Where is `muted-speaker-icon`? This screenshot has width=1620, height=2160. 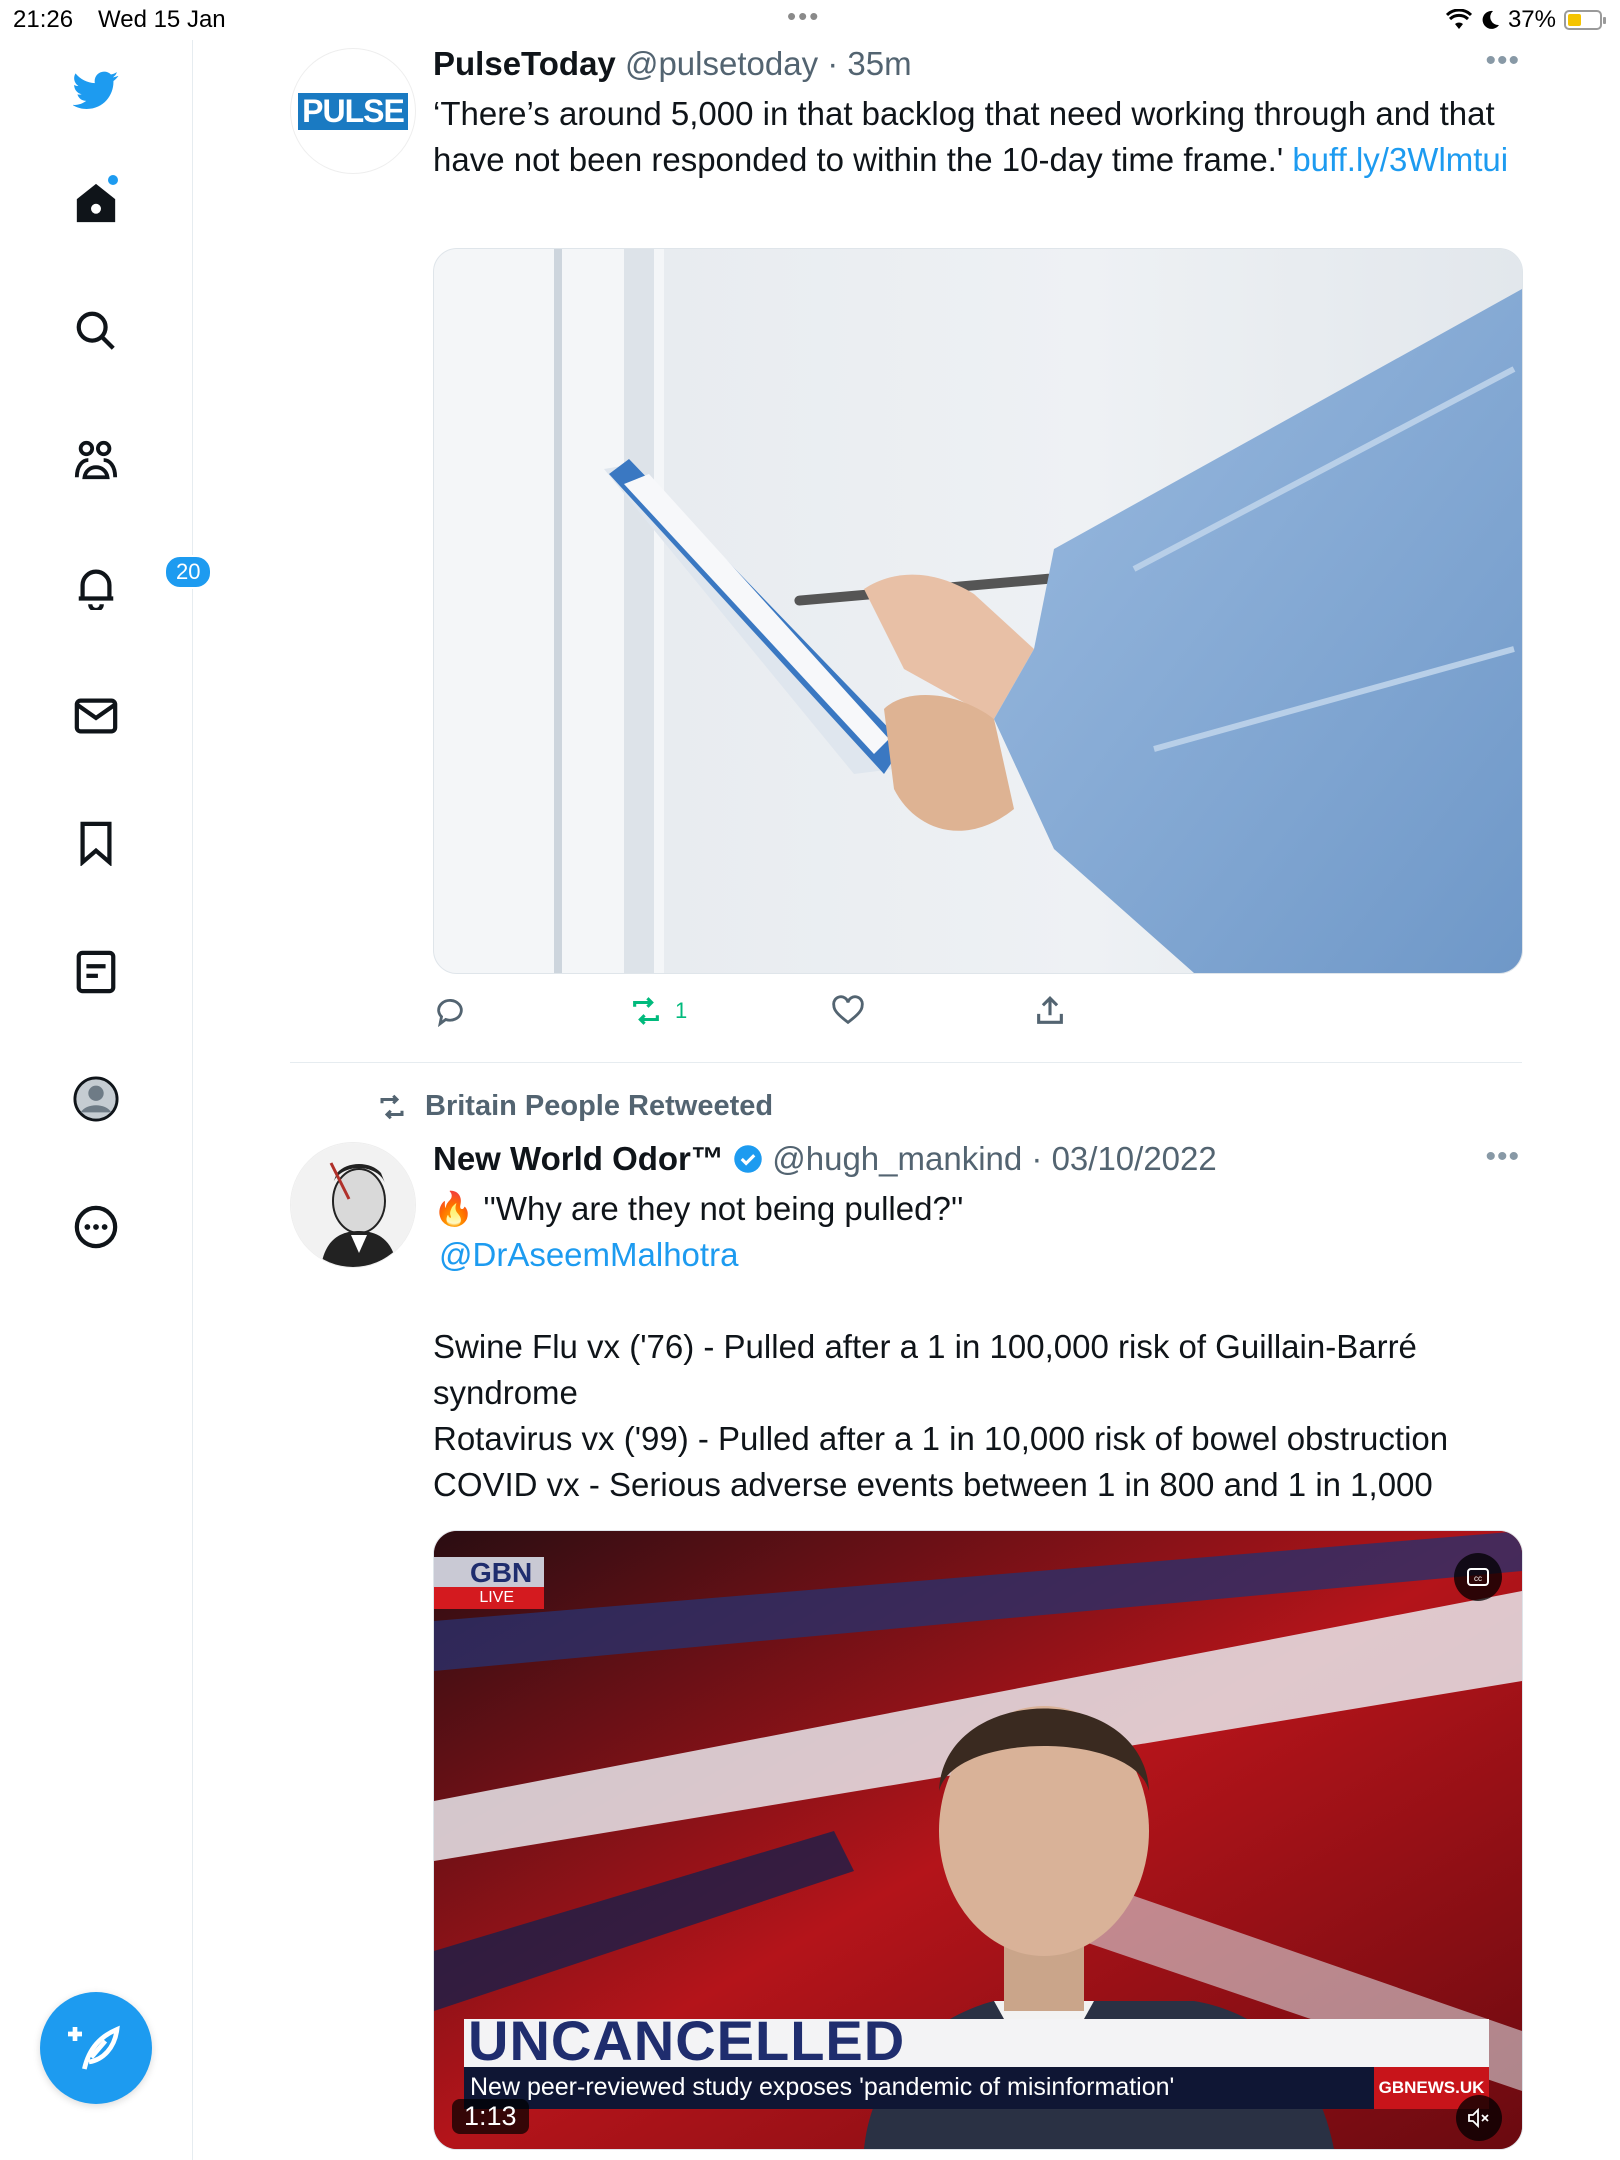 muted-speaker-icon is located at coordinates (1478, 2118).